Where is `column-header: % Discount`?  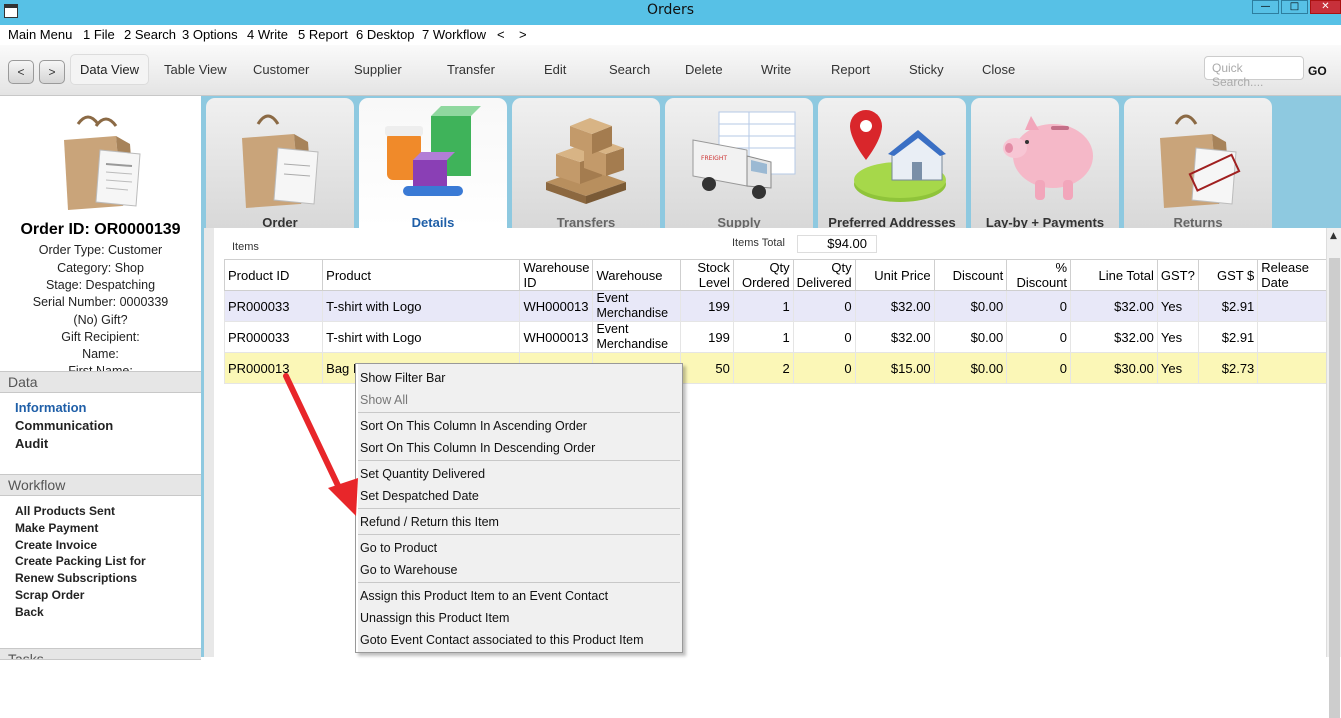
column-header: % Discount is located at coordinates (1039, 275).